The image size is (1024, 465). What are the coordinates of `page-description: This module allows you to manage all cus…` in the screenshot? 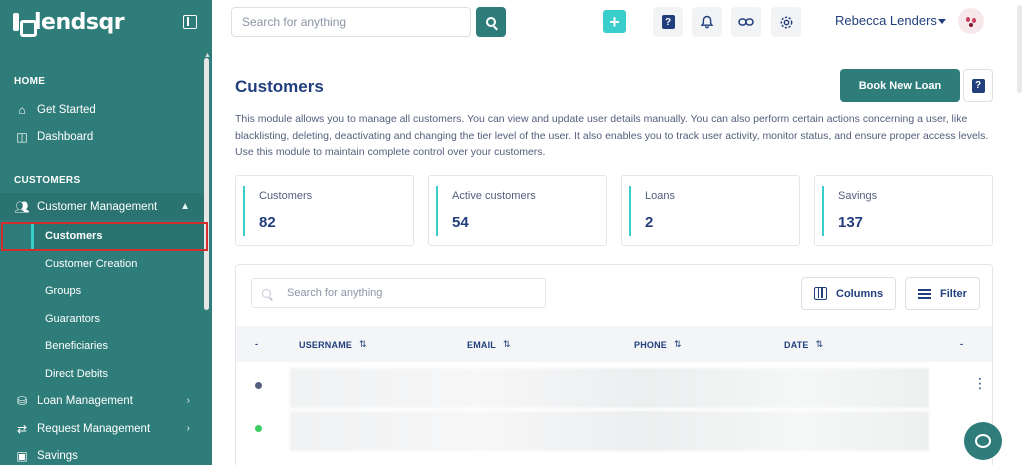 It's located at (612, 135).